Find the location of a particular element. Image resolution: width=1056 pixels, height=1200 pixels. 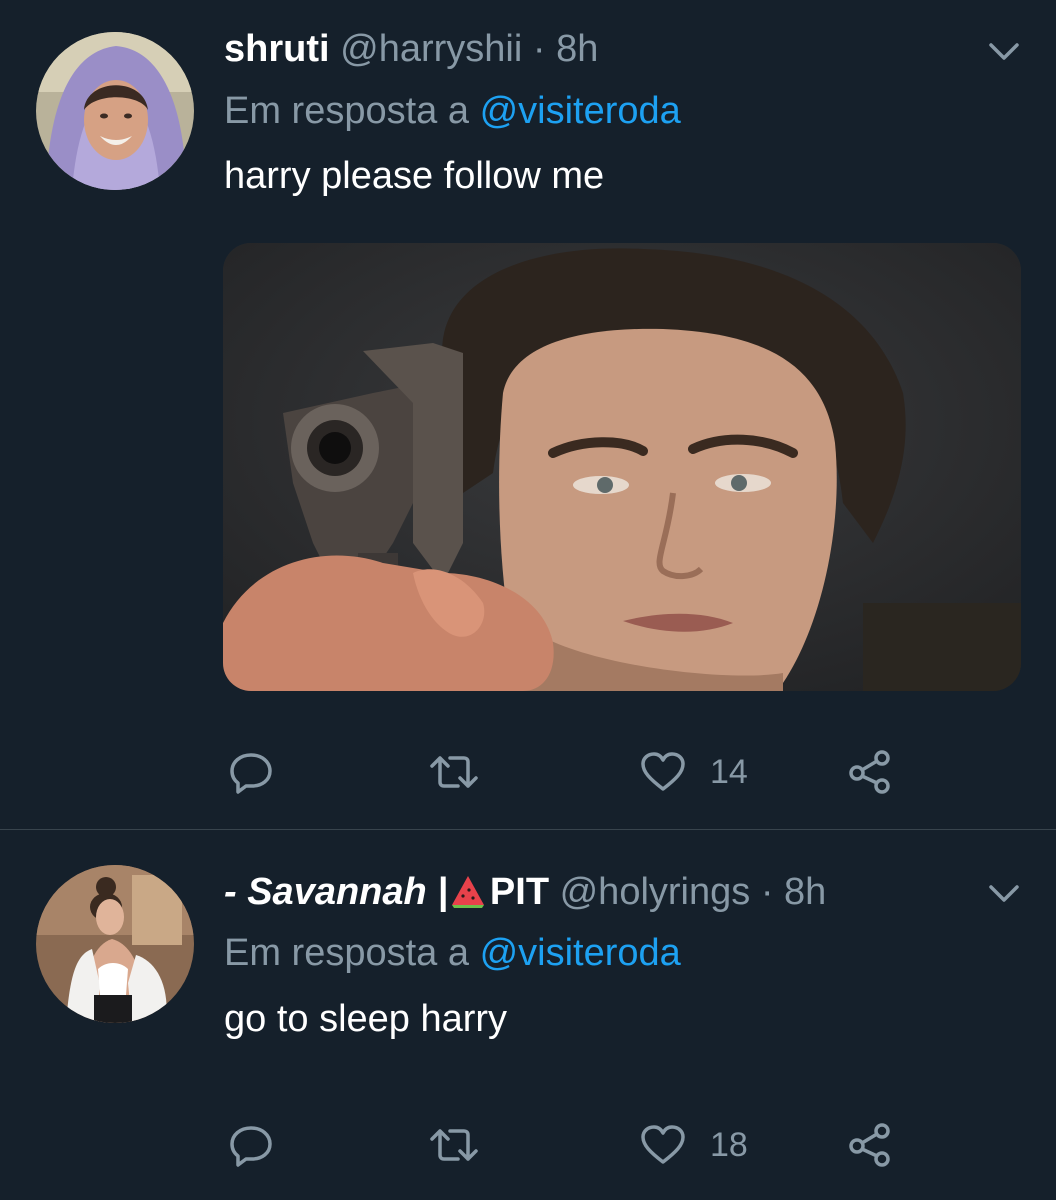

user-handle: @holyrings is located at coordinates (655, 892).